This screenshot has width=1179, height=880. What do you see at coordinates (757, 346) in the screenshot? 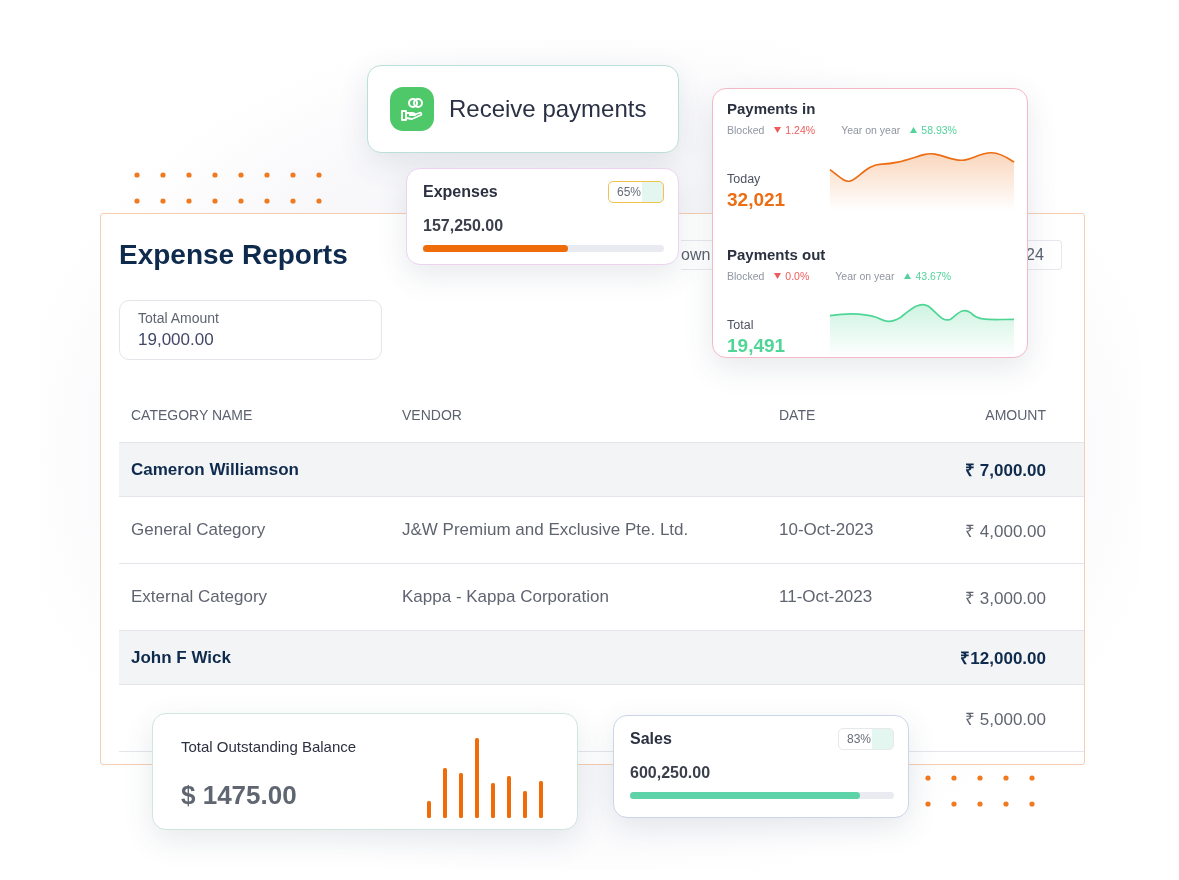
I see `metric-value: 19,491` at bounding box center [757, 346].